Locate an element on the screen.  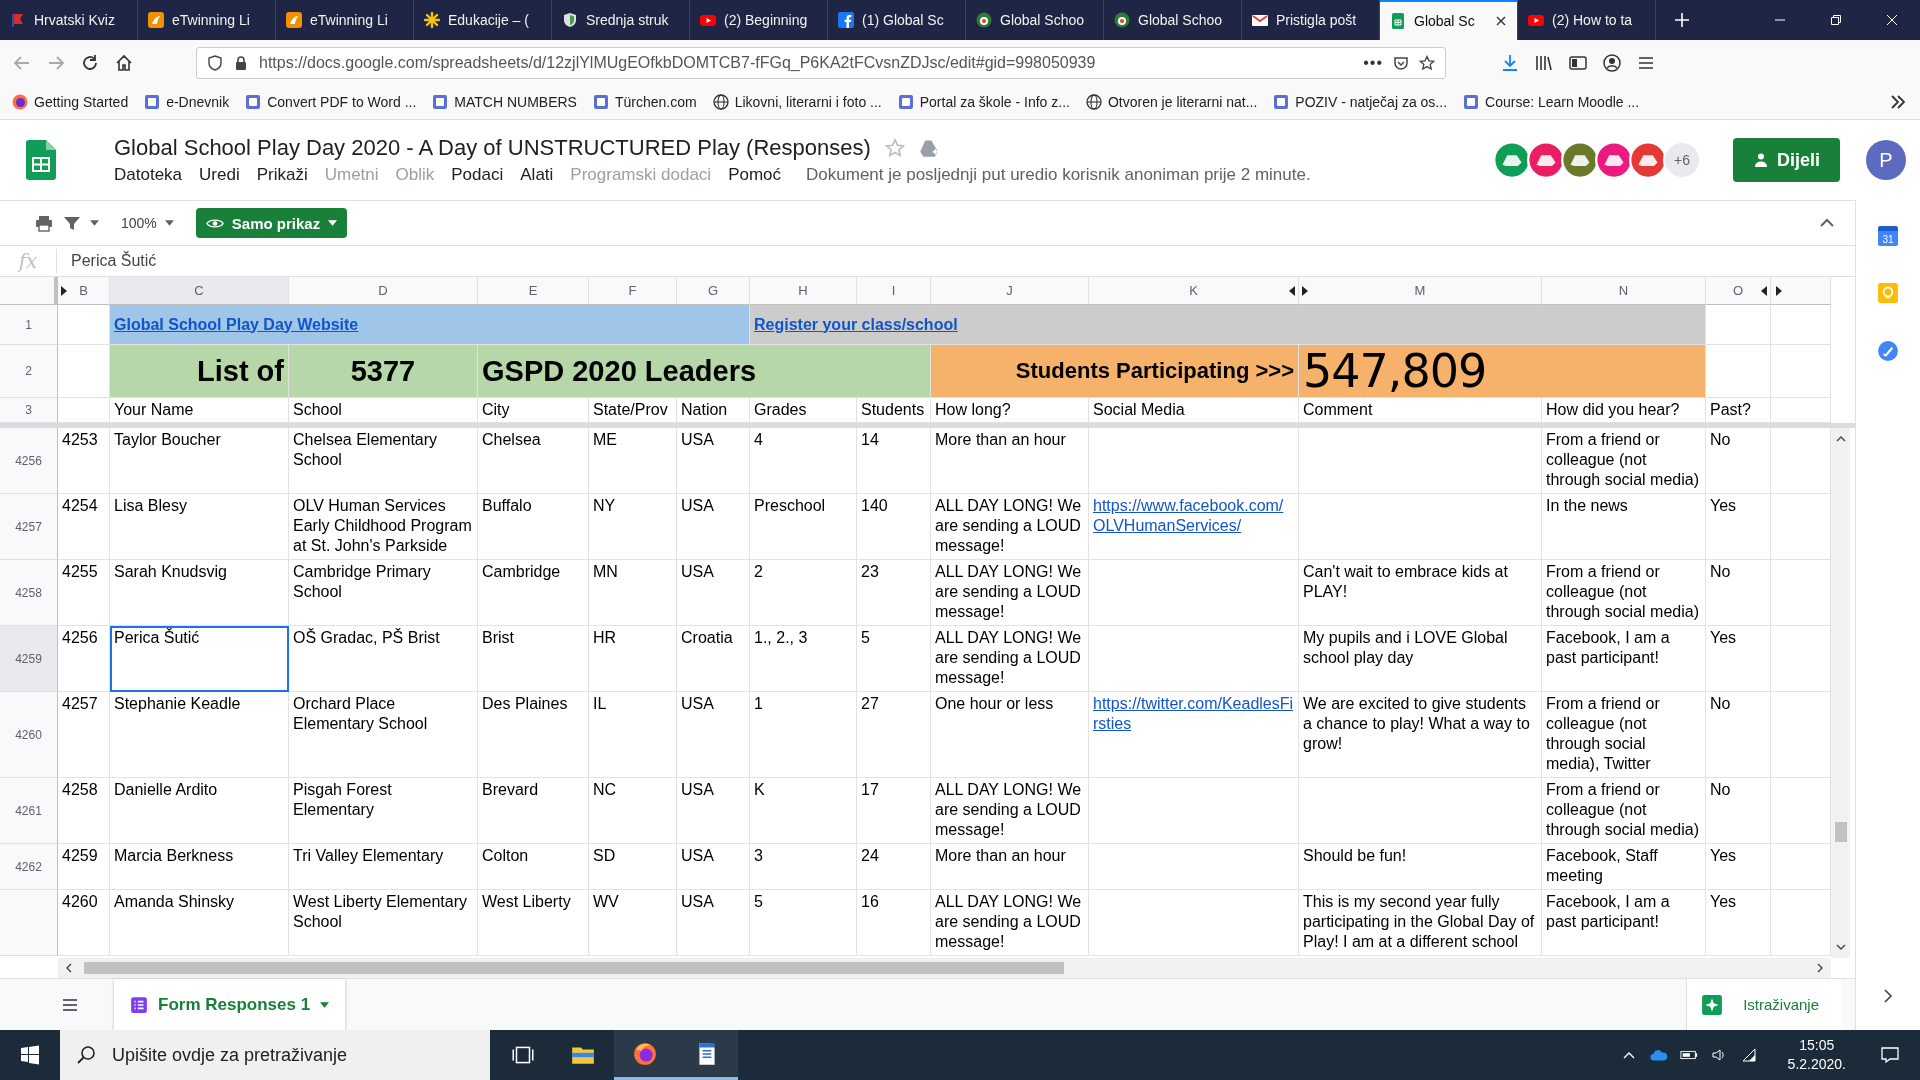
menu-item: Datoteka is located at coordinates (148, 175).